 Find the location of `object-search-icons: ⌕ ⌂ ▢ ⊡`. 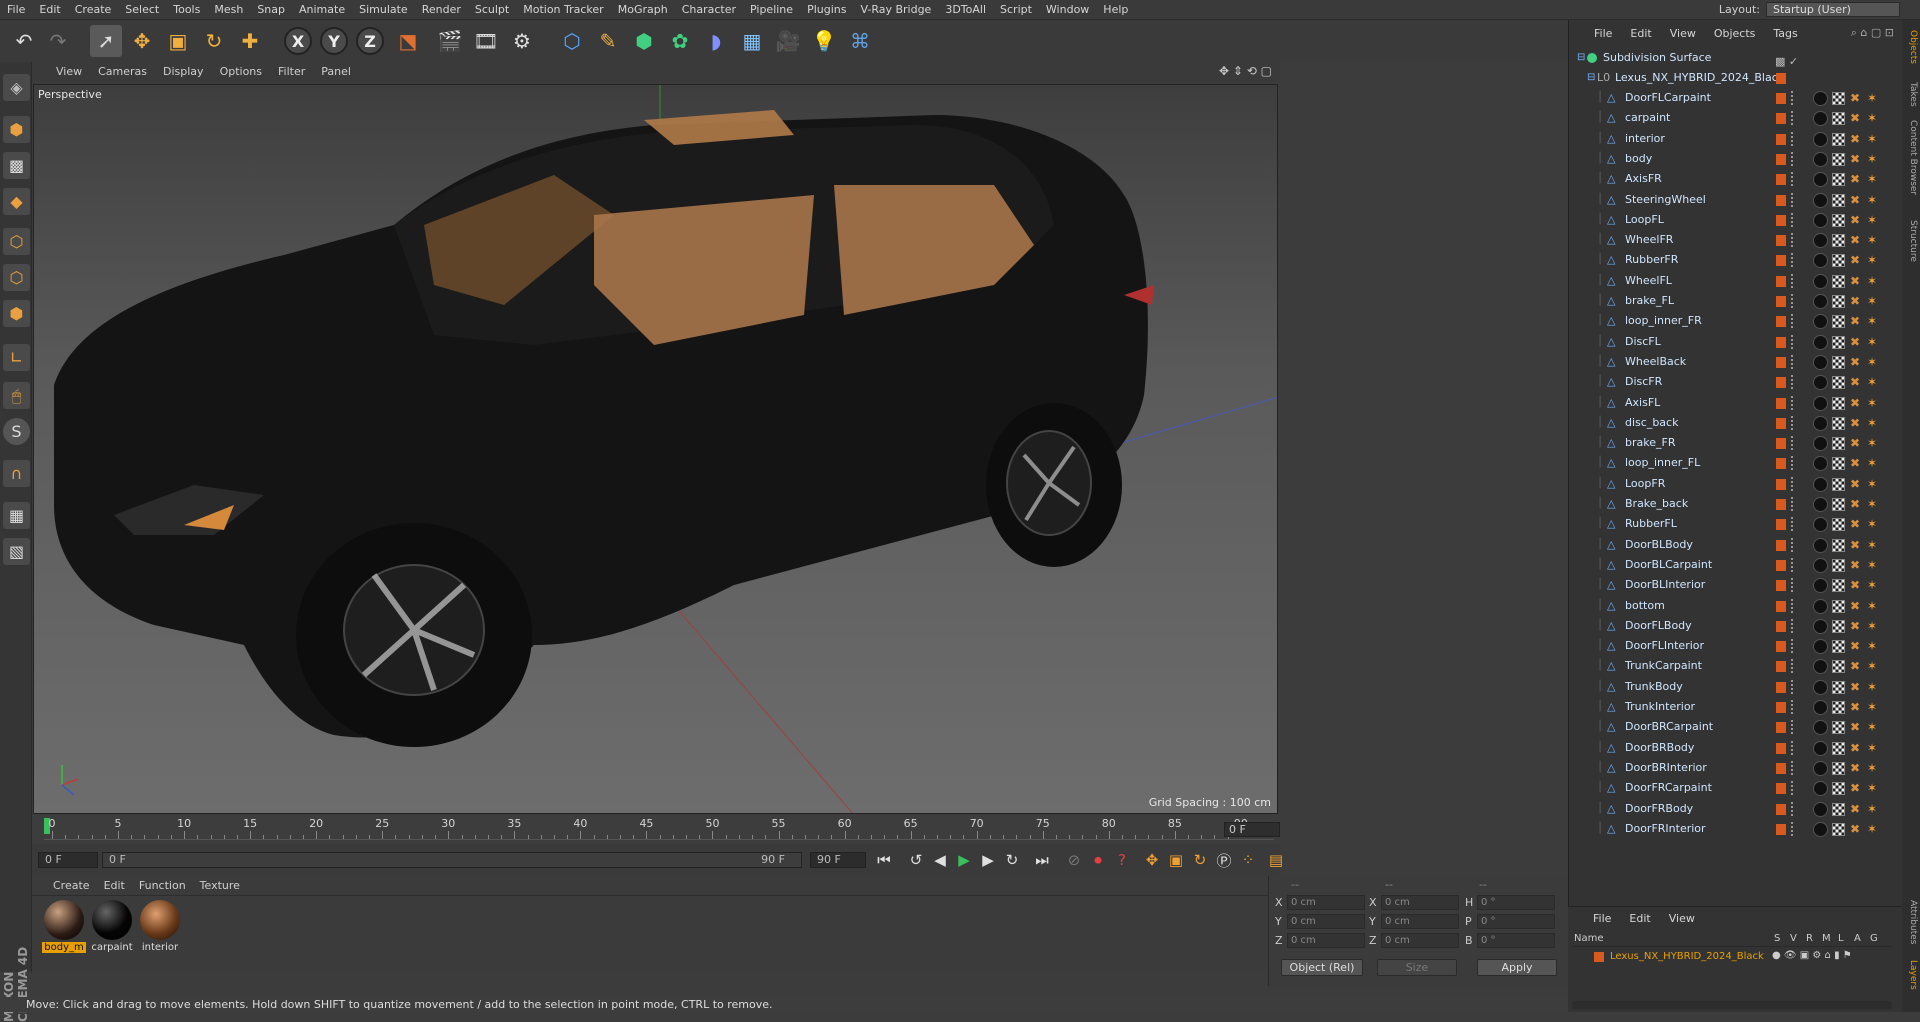

object-search-icons: ⌕ ⌂ ▢ ⊡ is located at coordinates (1872, 33).